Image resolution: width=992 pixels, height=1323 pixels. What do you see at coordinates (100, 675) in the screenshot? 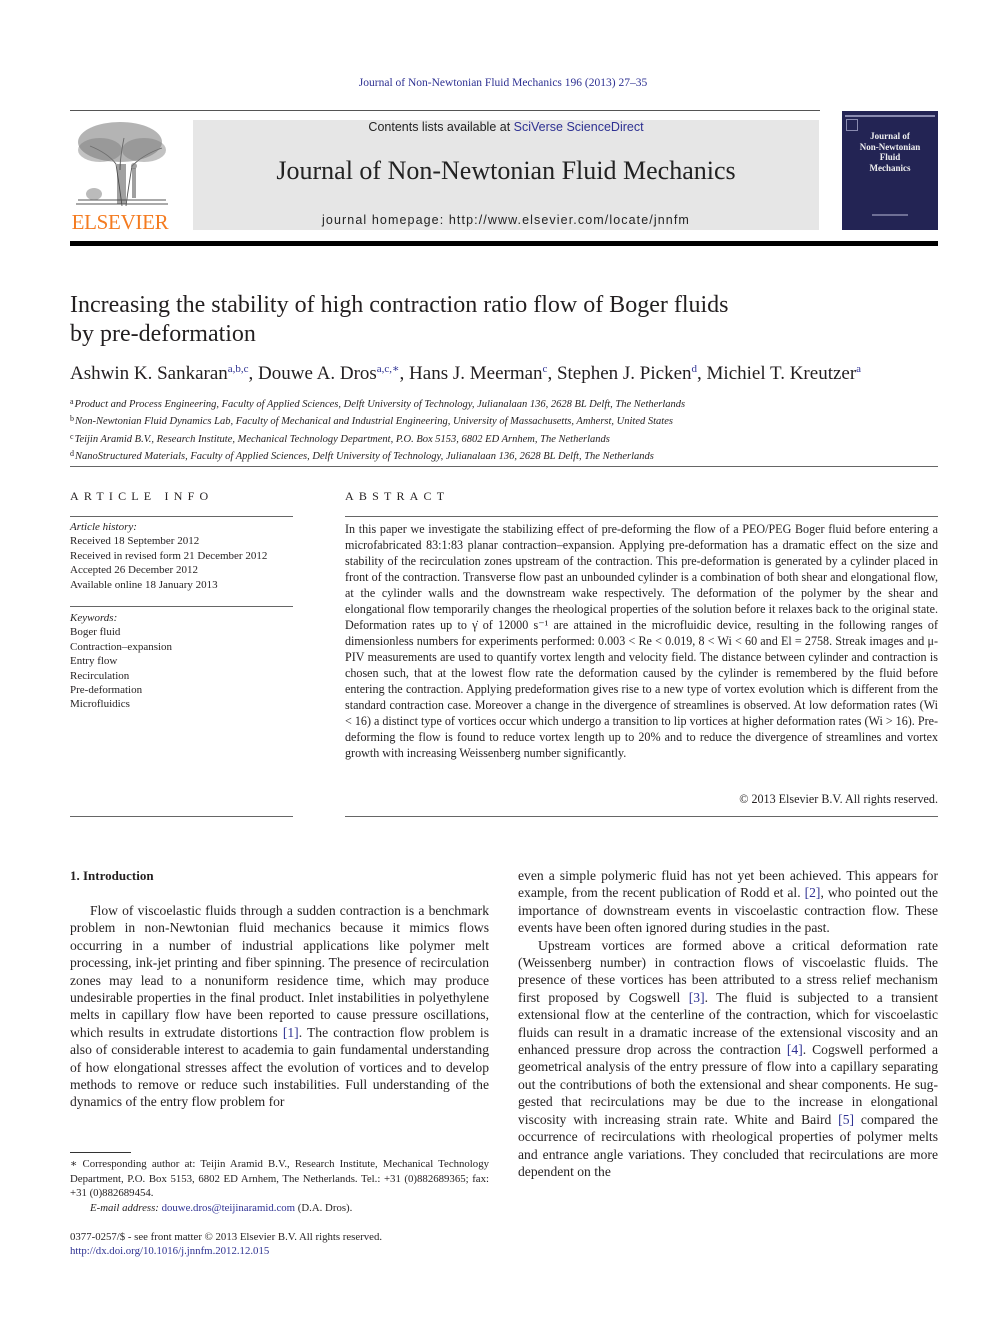
I see `keyword-item: Recirculation` at bounding box center [100, 675].